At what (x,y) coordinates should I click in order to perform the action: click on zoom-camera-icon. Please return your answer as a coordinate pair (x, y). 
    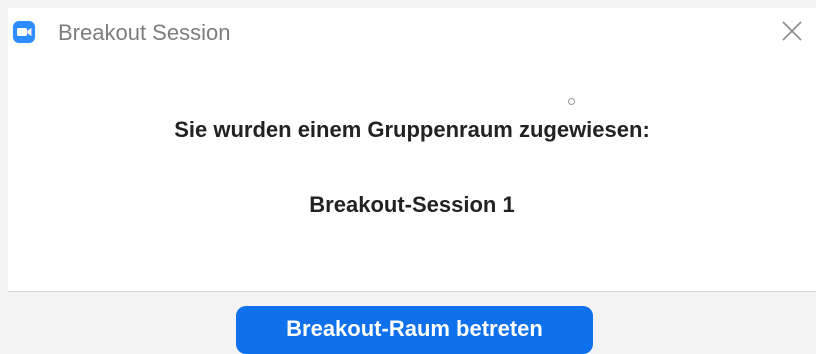
    Looking at the image, I should click on (24, 32).